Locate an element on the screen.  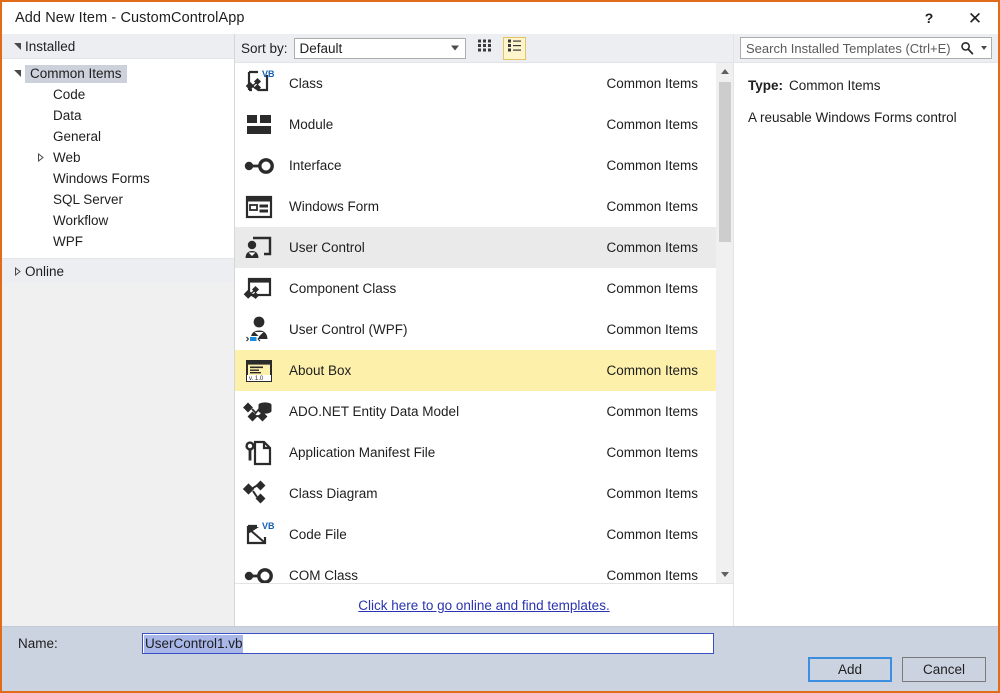
online-section: Online is located at coordinates (118, 442).